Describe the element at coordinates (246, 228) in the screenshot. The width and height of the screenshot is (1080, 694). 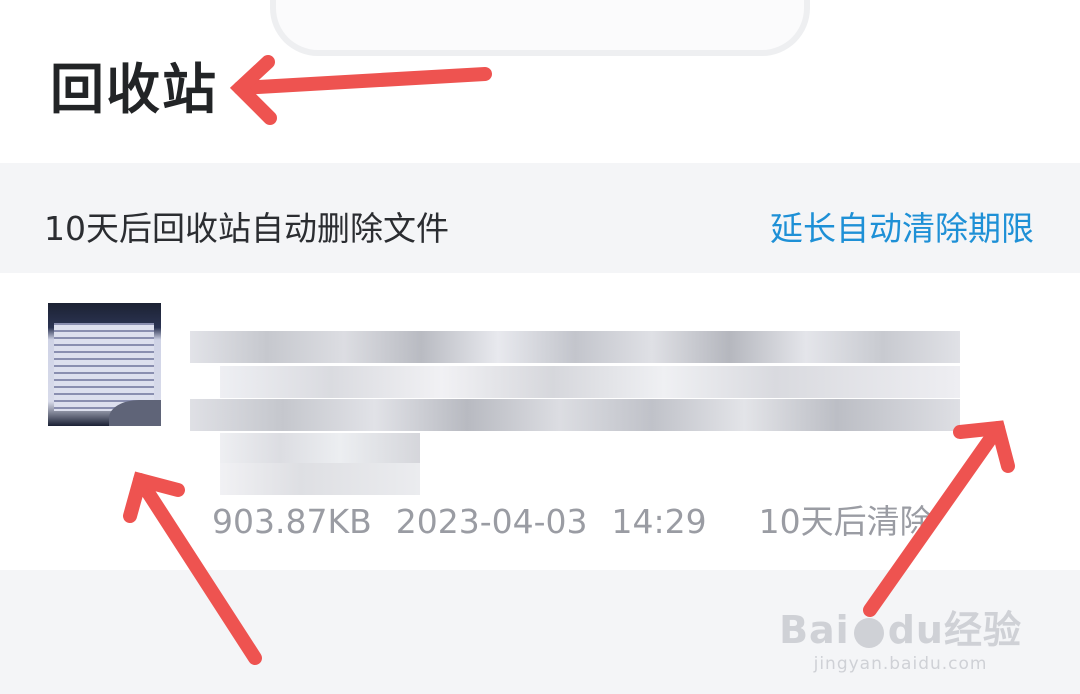
I see `auto-delete-notice: 10天后回收站自动删除文件` at that location.